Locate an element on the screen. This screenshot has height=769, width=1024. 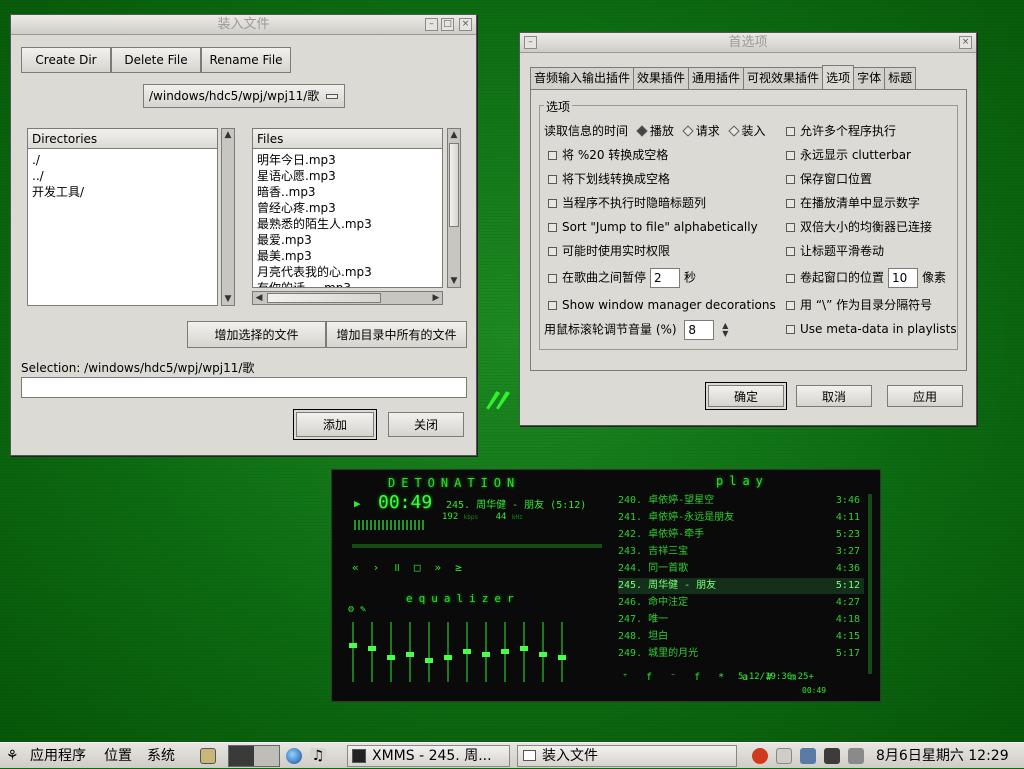
files-hscrollbar: ◀ ▶ is located at coordinates (347, 298).